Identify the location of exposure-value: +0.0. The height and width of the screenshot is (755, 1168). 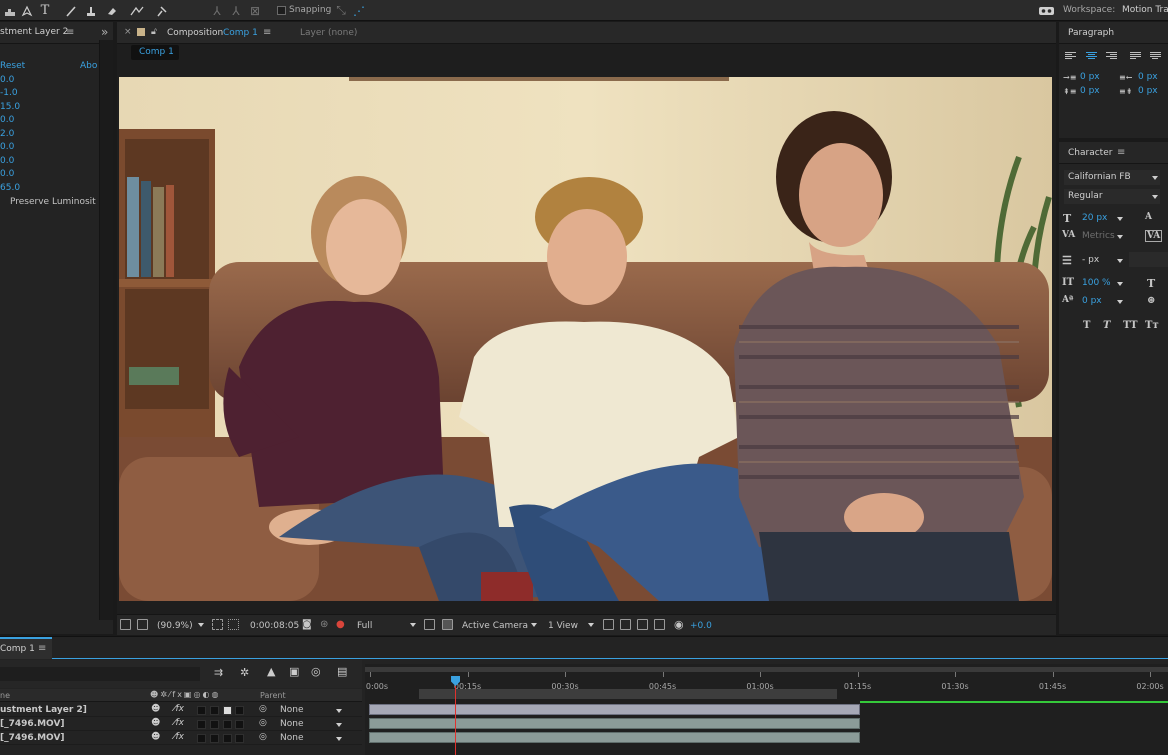
(701, 626).